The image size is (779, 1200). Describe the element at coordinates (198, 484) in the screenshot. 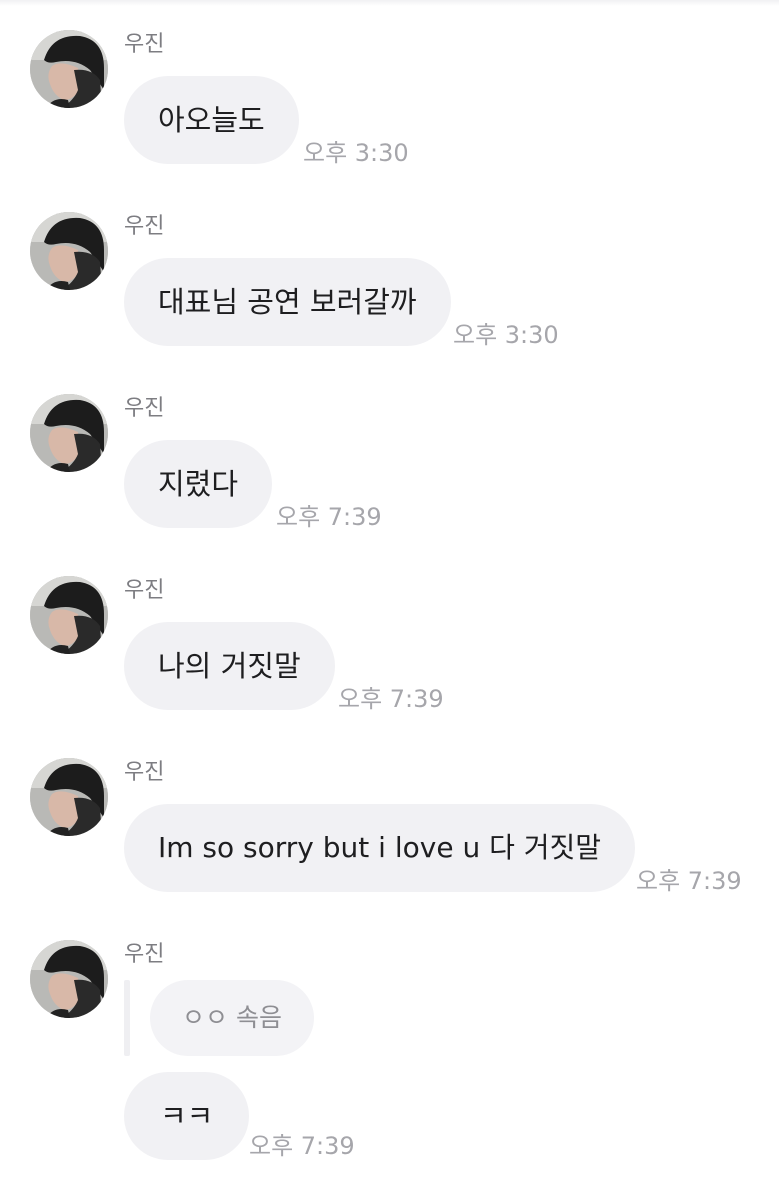

I see `message-bubble: 지렸다` at that location.